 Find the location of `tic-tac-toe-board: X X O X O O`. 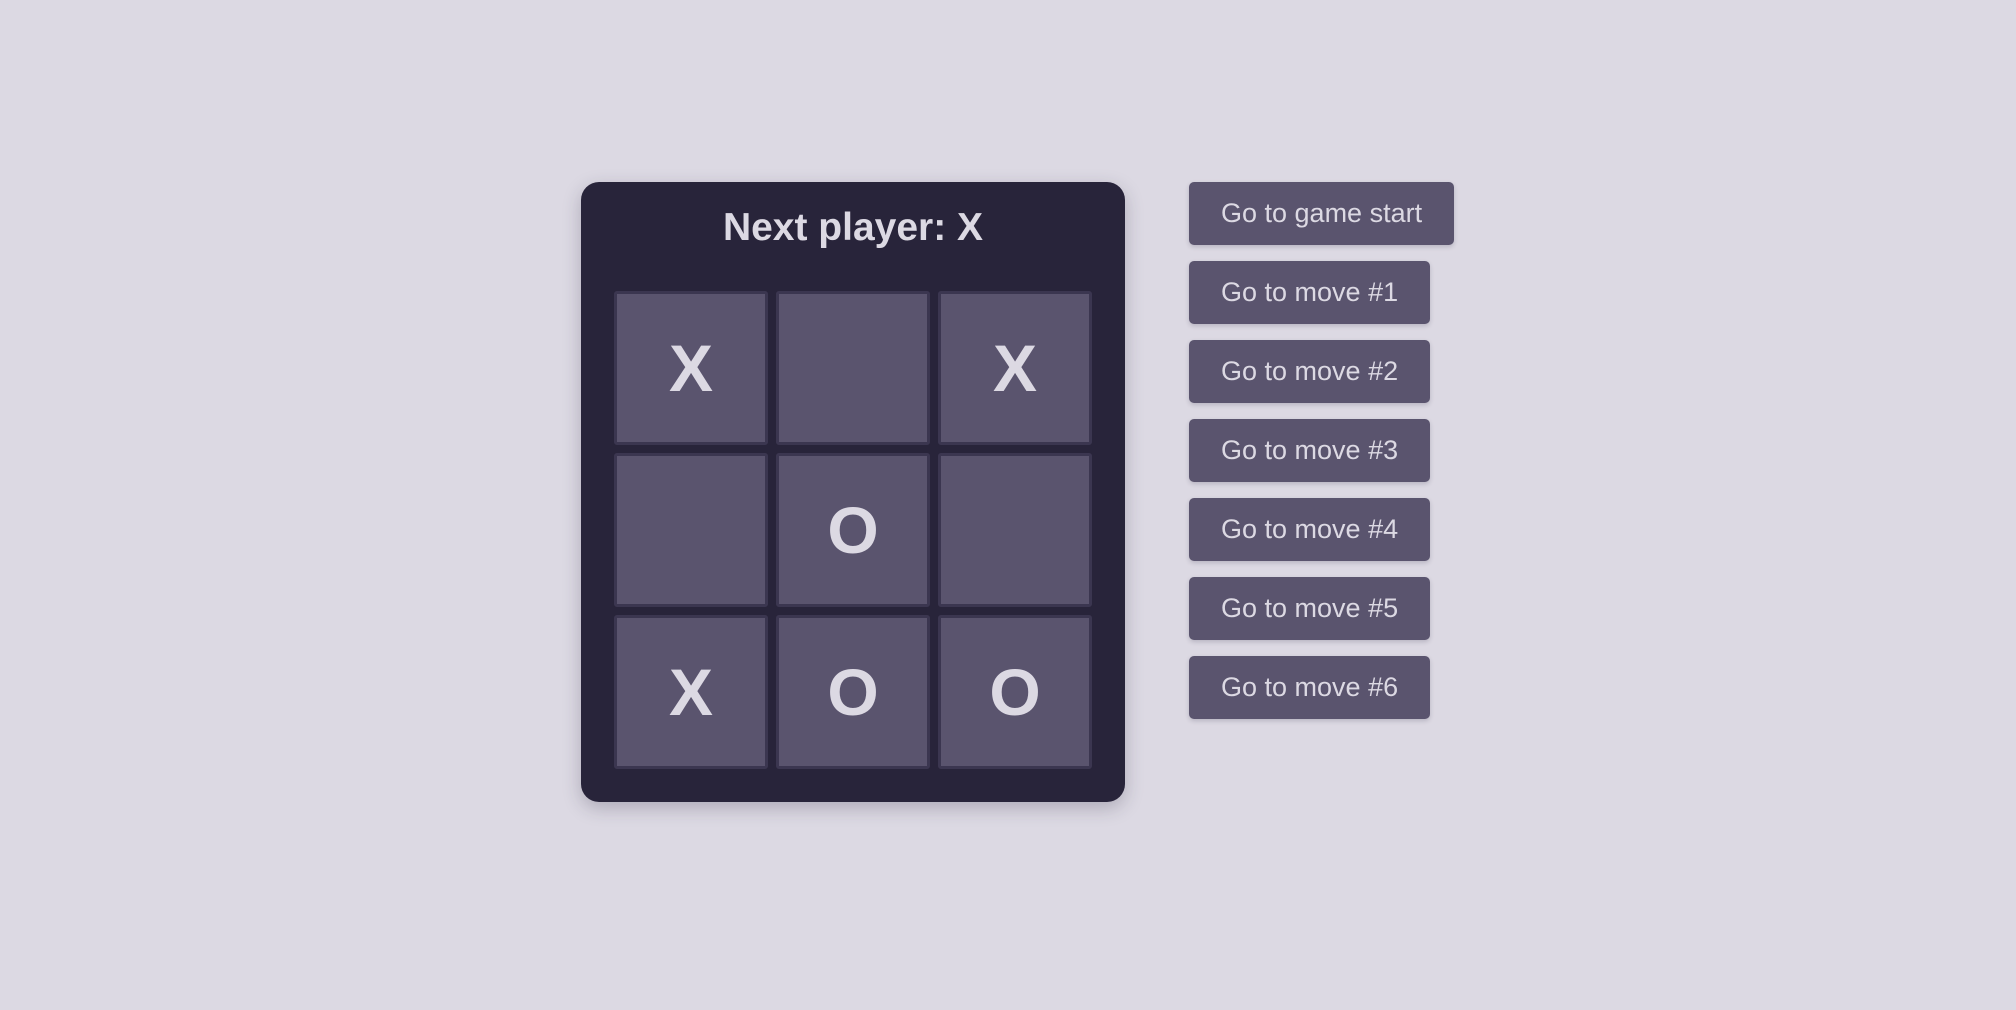

tic-tac-toe-board: X X O X O O is located at coordinates (853, 530).